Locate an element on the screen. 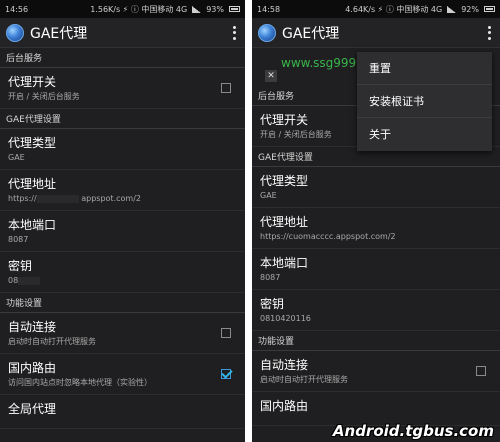 Image resolution: width=500 pixels, height=442 pixels. menu-item-about: 关于 is located at coordinates (424, 134).